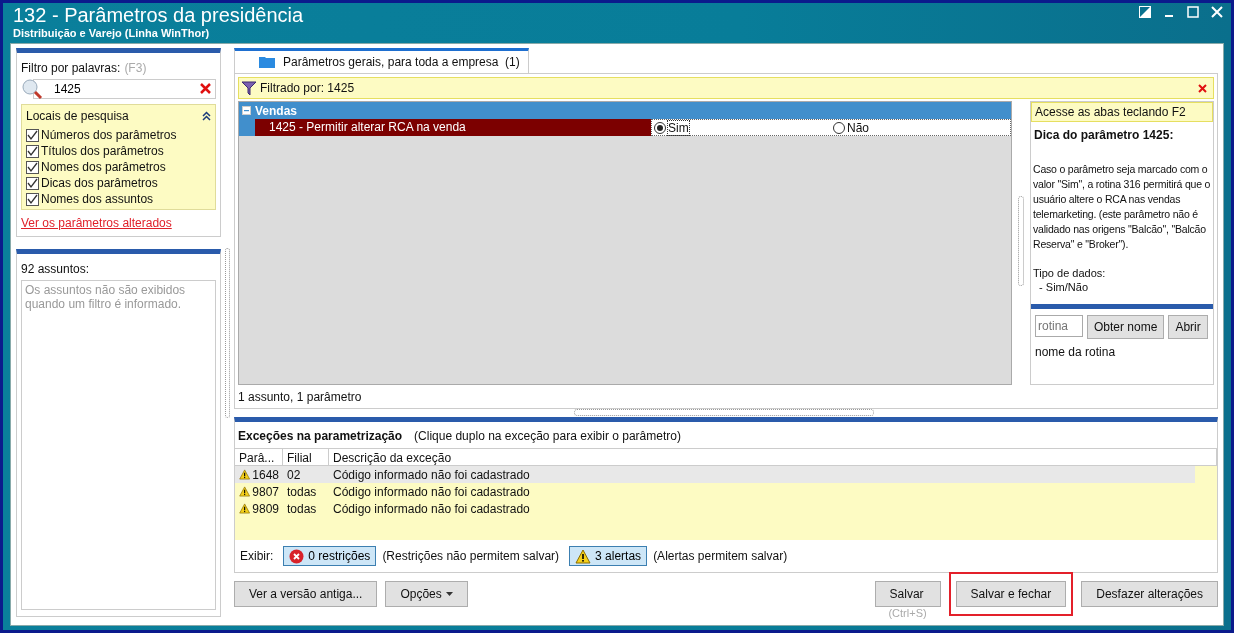 The width and height of the screenshot is (1234, 633). I want to click on checkbox-label: Números dos parâmetros, so click(109, 135).